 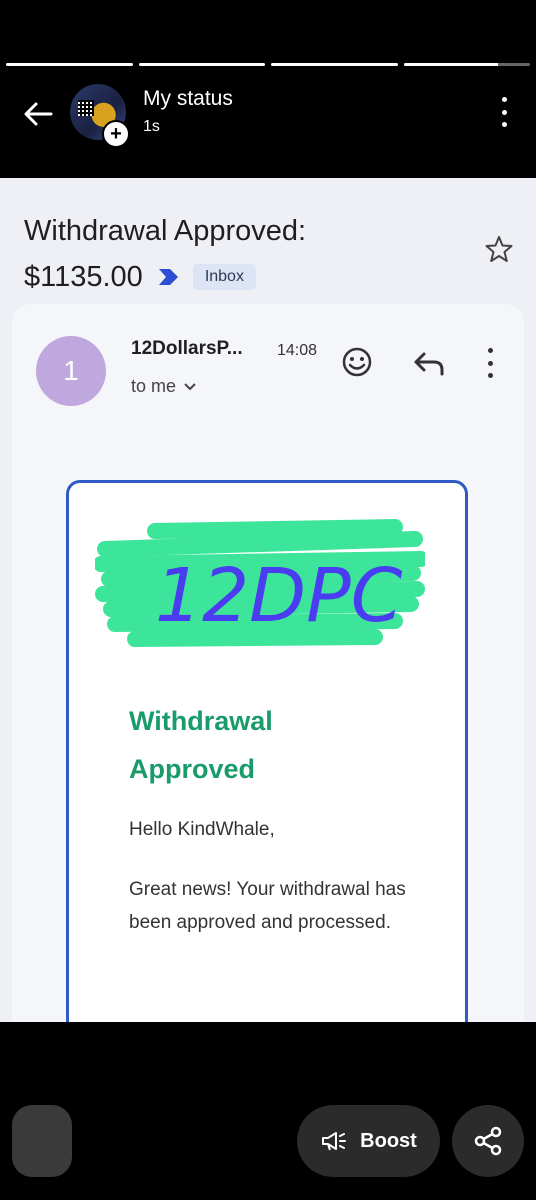 I want to click on email-heading: Withdrawal Approved, so click(x=201, y=745).